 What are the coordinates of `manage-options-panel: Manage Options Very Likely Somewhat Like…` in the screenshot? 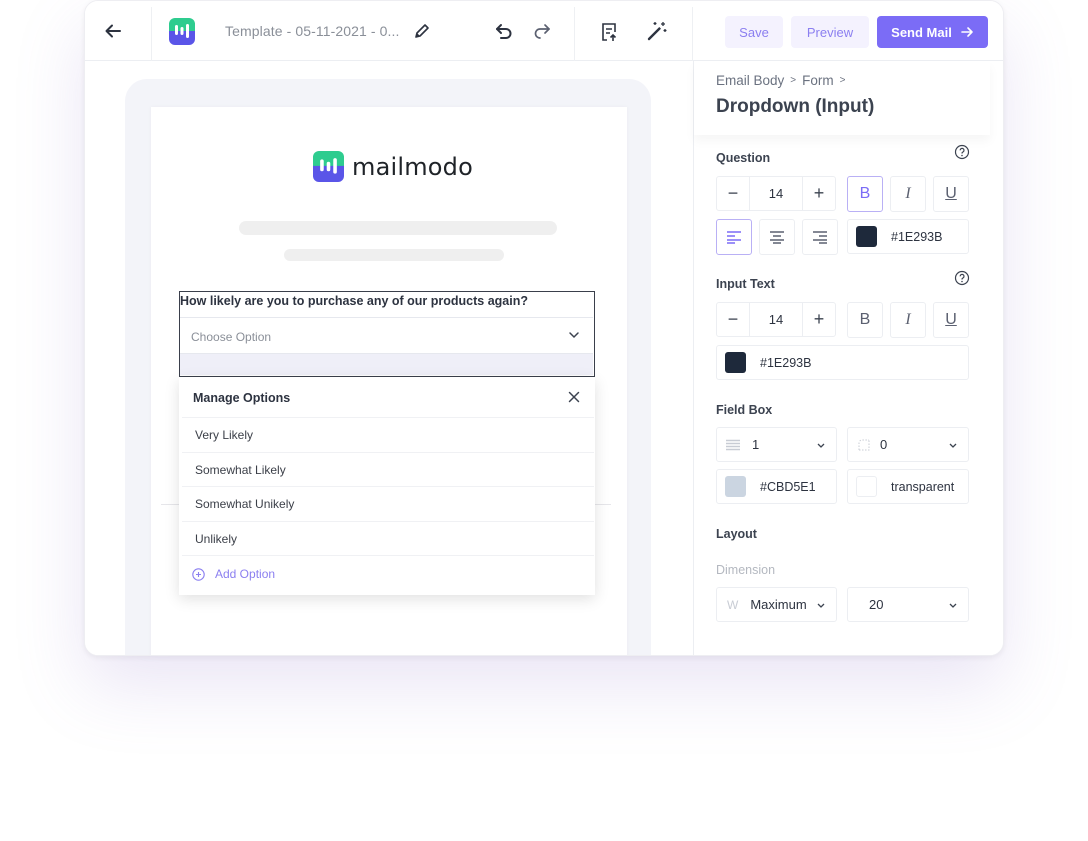 It's located at (387, 486).